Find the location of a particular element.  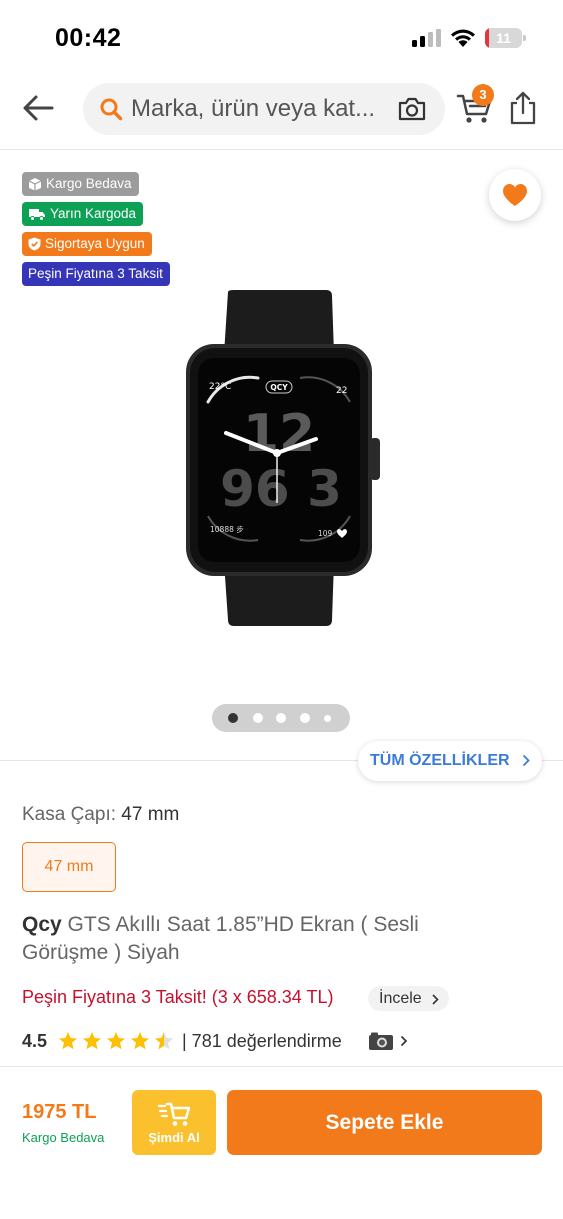

cellular-signal-icon is located at coordinates (426, 38).